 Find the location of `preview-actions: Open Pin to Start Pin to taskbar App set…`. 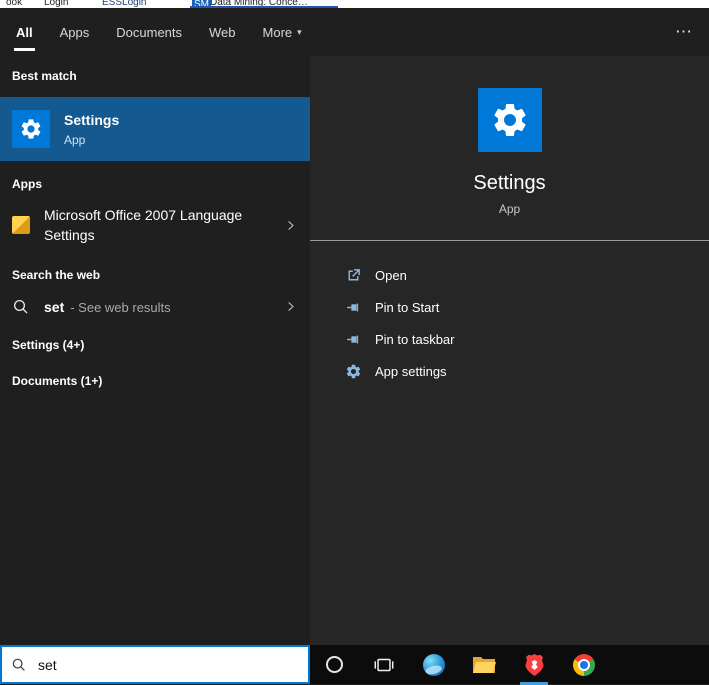

preview-actions: Open Pin to Start Pin to taskbar App set… is located at coordinates (509, 314).